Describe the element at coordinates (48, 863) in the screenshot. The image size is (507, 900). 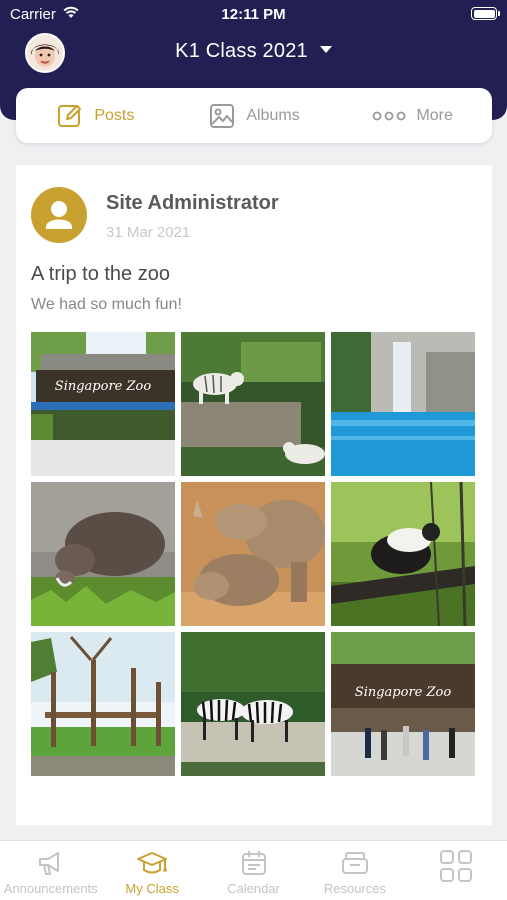
I see `megaphone-icon` at that location.